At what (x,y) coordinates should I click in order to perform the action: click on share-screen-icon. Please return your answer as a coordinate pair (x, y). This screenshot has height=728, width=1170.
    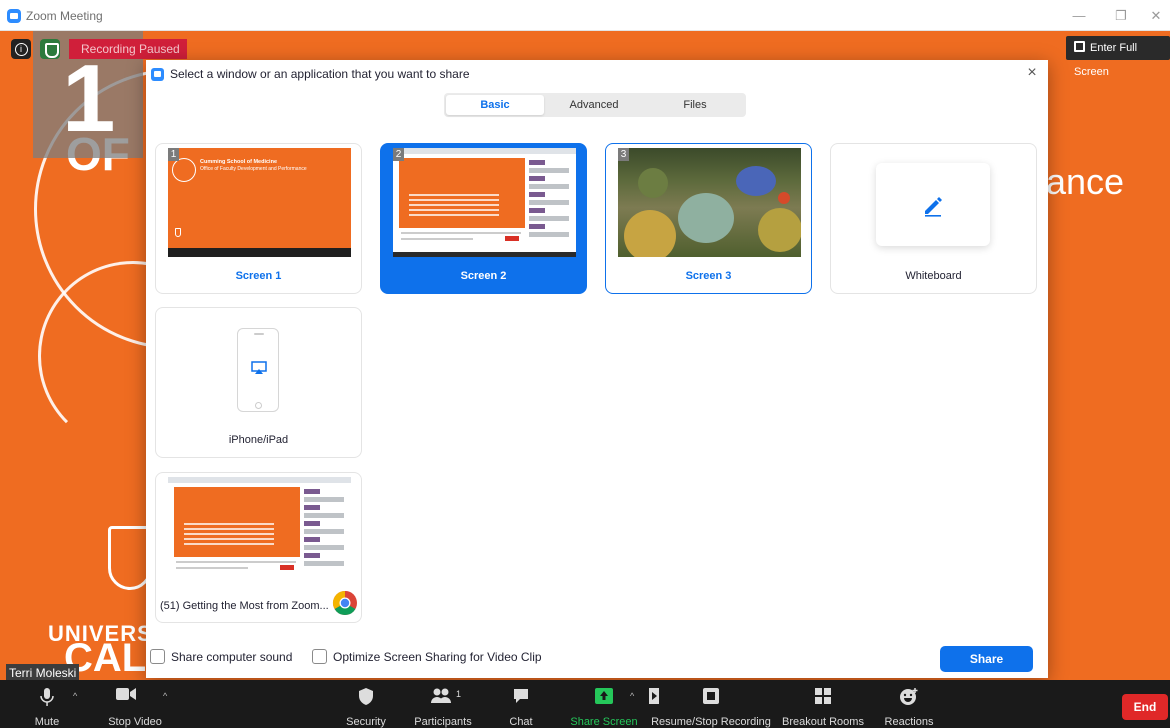
    Looking at the image, I should click on (604, 696).